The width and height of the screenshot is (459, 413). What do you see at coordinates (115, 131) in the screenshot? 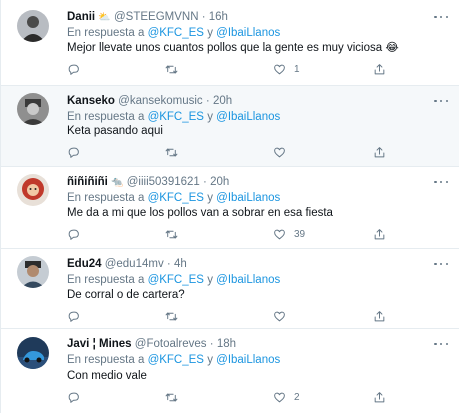
I see `tweet-text: Keta pasando aqui` at bounding box center [115, 131].